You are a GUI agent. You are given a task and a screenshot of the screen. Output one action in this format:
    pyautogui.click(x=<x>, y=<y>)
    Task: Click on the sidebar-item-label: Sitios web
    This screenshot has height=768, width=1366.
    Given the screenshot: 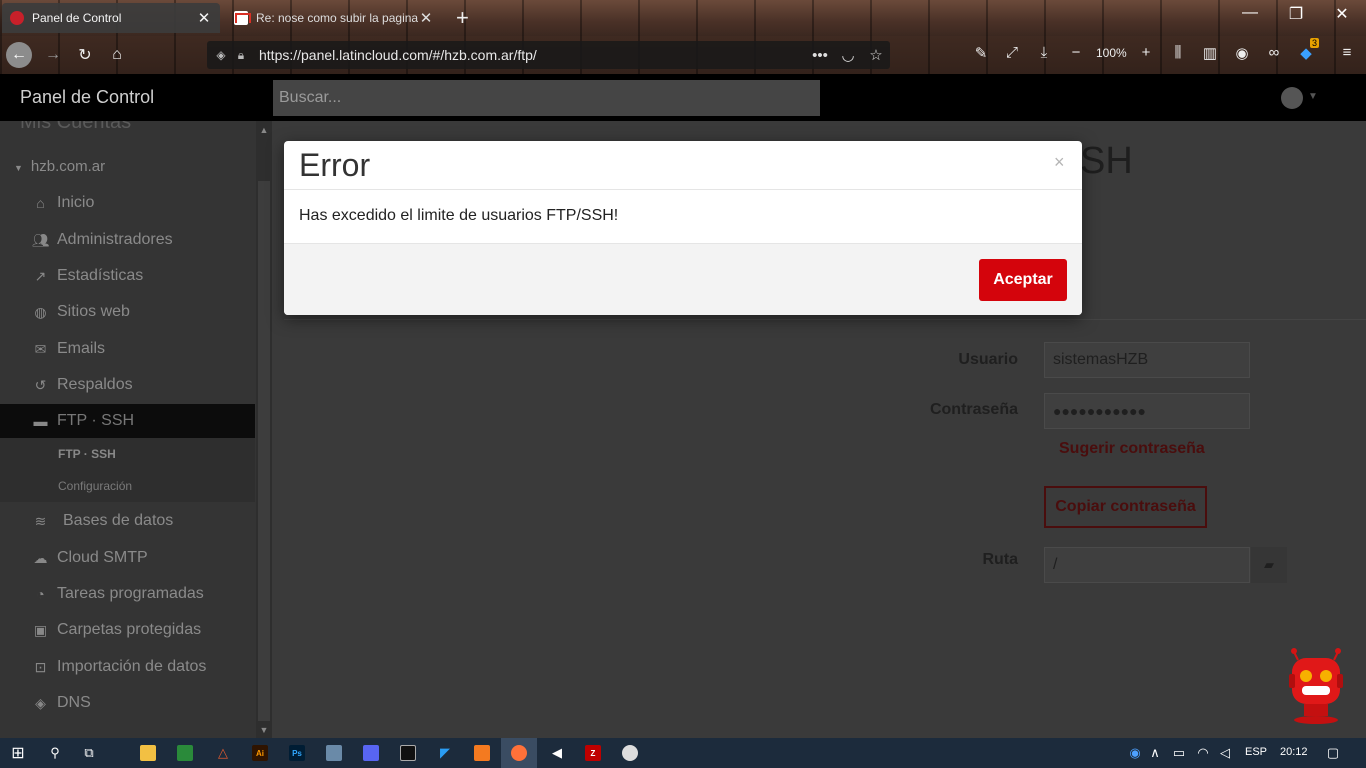 What is the action you would take?
    pyautogui.click(x=93, y=311)
    